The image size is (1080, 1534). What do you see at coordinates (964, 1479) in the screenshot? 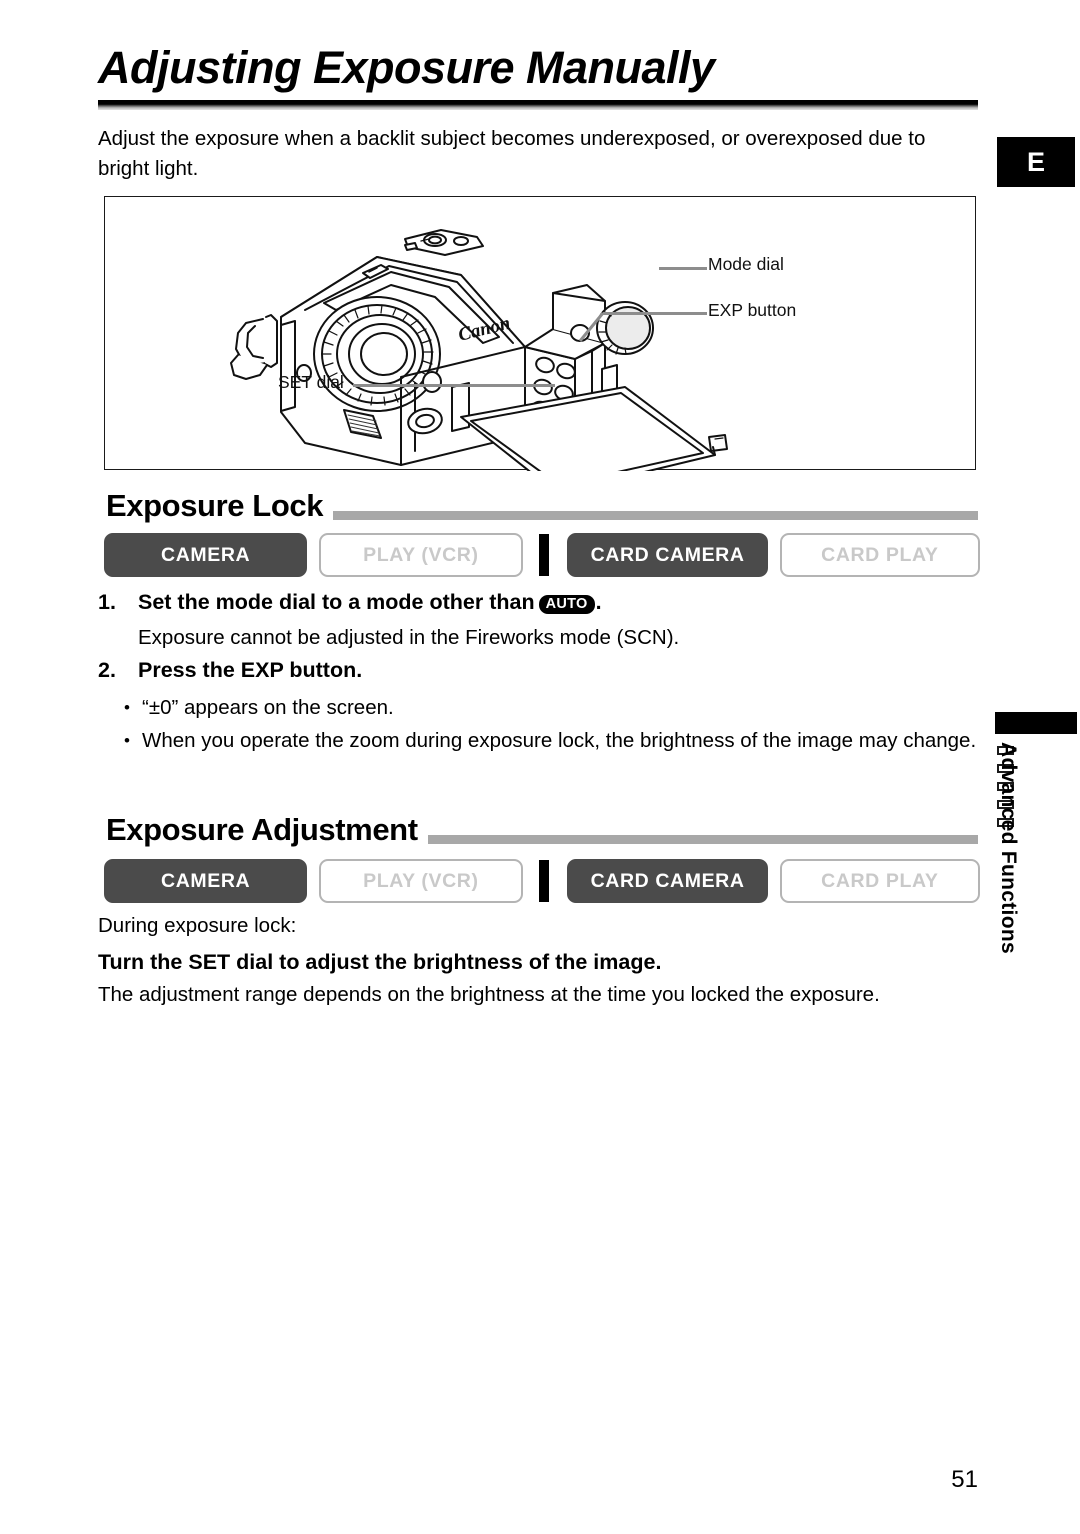
I see `page-number: 51` at bounding box center [964, 1479].